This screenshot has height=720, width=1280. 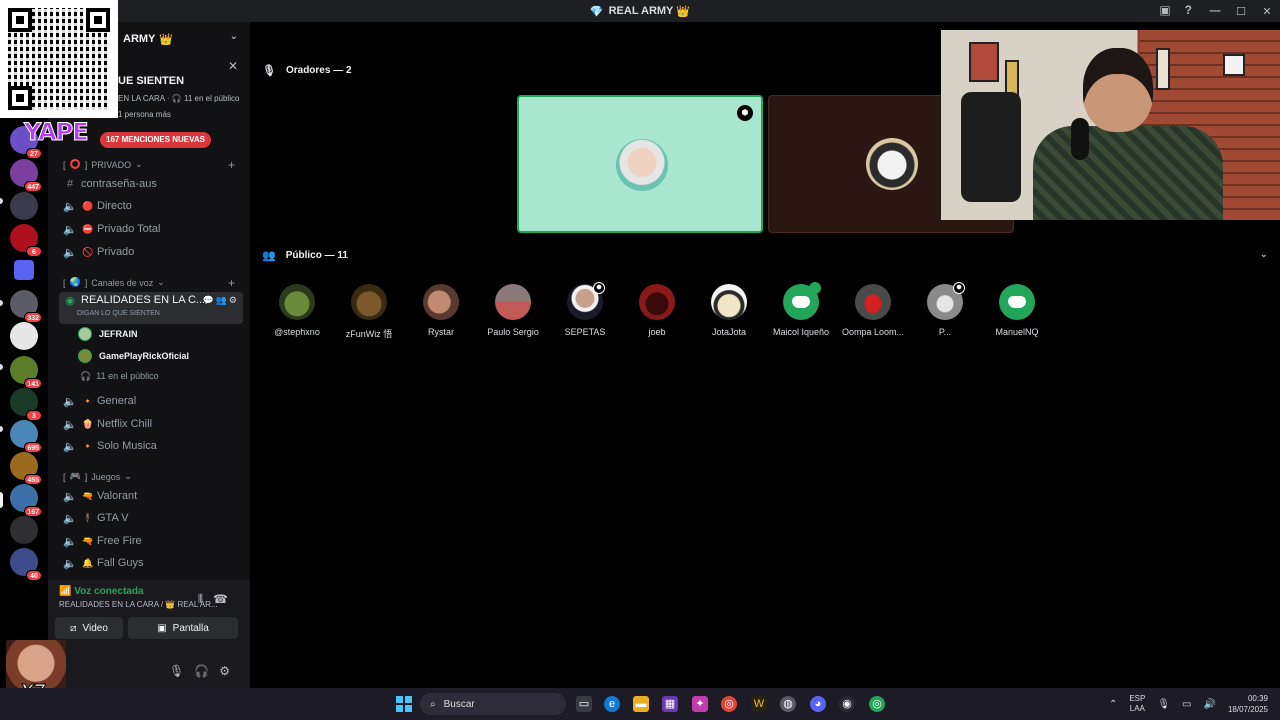 I want to click on chrome-profile-icon: ◎, so click(x=877, y=704).